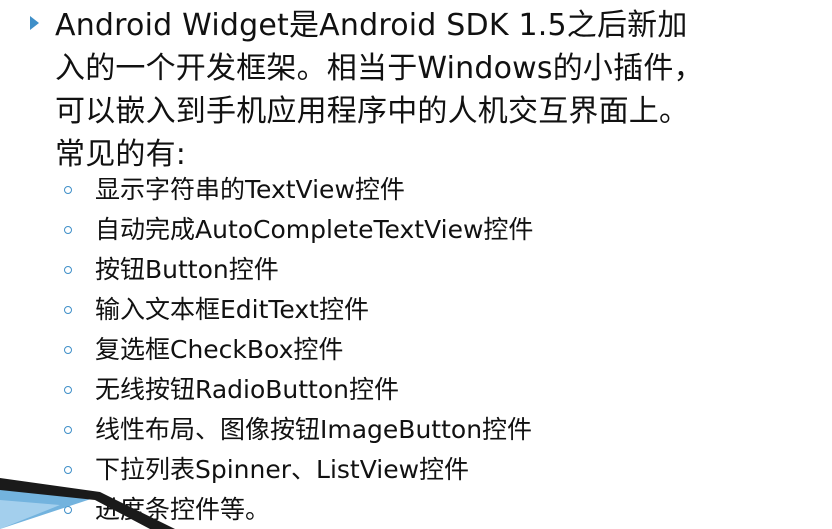  Describe the element at coordinates (34, 23) in the screenshot. I see `triangle-bullet-icon` at that location.